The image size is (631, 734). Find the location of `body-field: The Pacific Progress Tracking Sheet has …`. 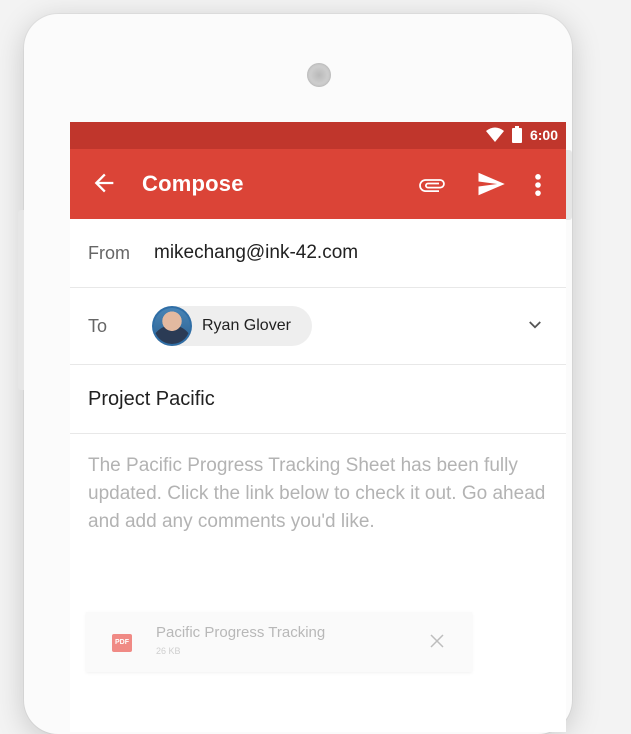

body-field: The Pacific Progress Tracking Sheet has … is located at coordinates (323, 494).